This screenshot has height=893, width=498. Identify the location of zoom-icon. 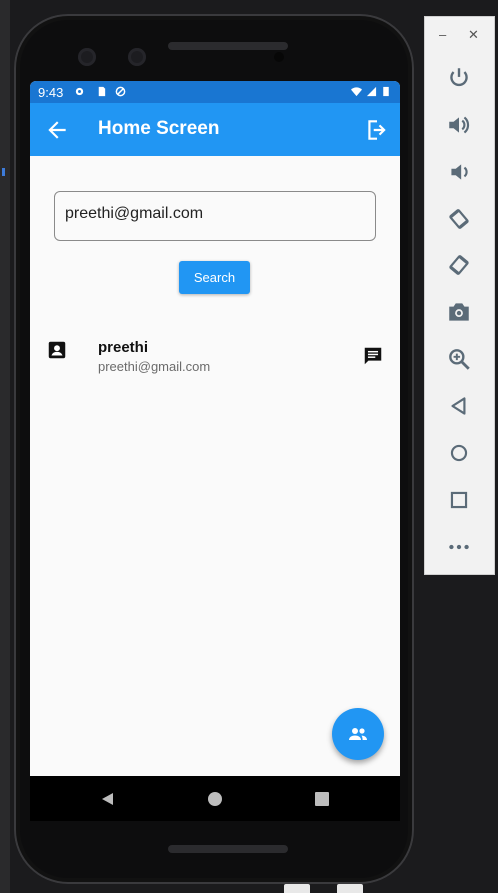
(459, 359).